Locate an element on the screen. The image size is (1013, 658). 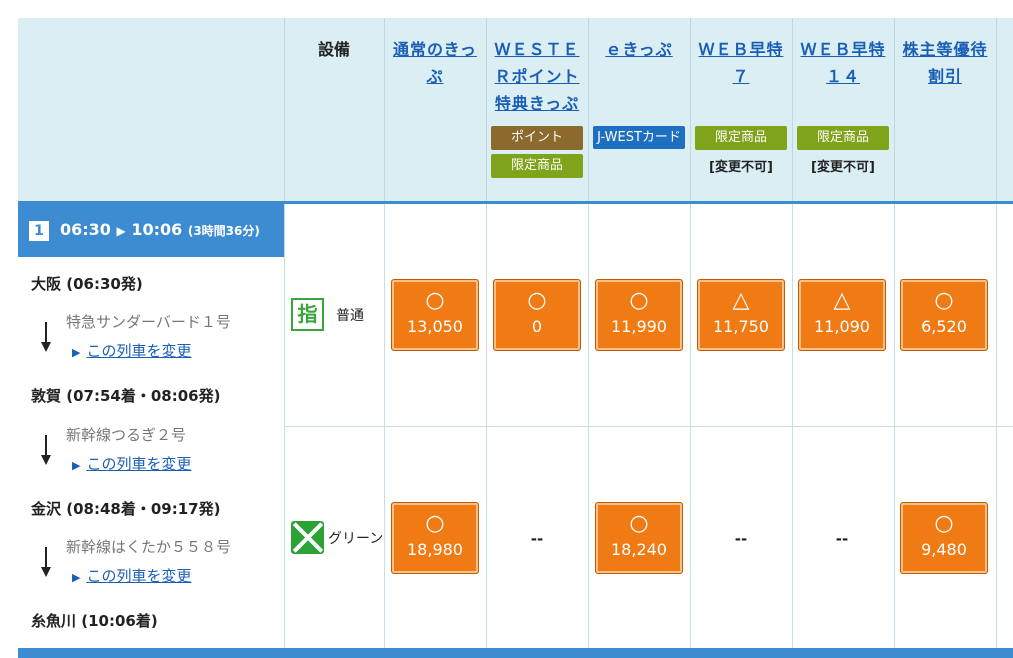
fare-button-shareholder-green: ○ 9,480 is located at coordinates (944, 538).